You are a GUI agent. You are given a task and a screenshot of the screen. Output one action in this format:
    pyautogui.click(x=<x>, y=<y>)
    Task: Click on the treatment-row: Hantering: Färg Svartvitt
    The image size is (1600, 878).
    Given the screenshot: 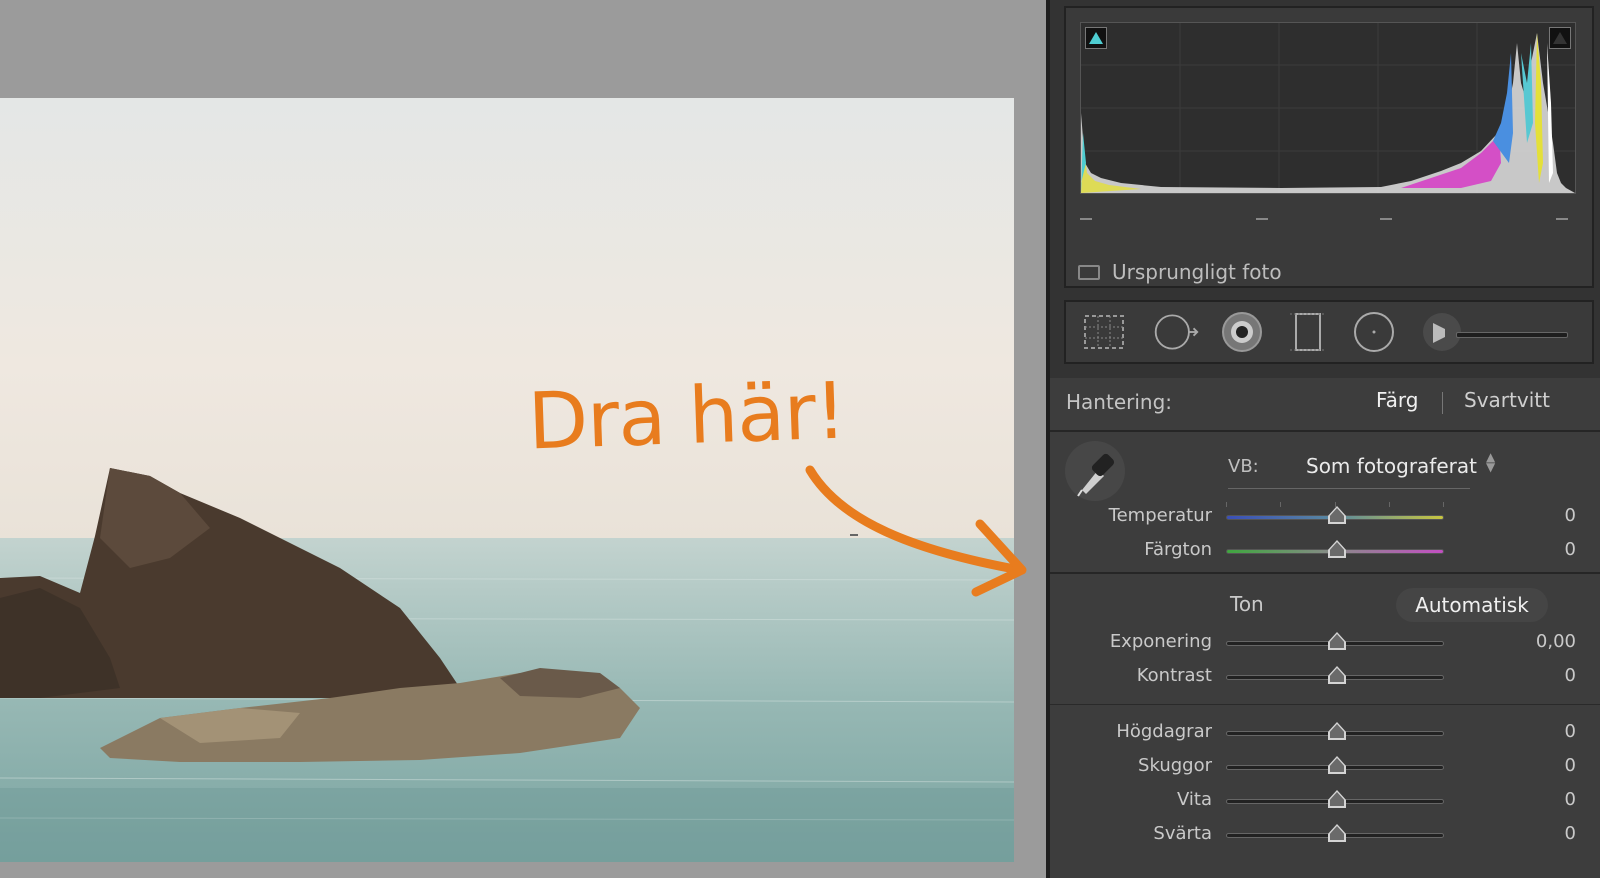 What is the action you would take?
    pyautogui.click(x=1325, y=405)
    